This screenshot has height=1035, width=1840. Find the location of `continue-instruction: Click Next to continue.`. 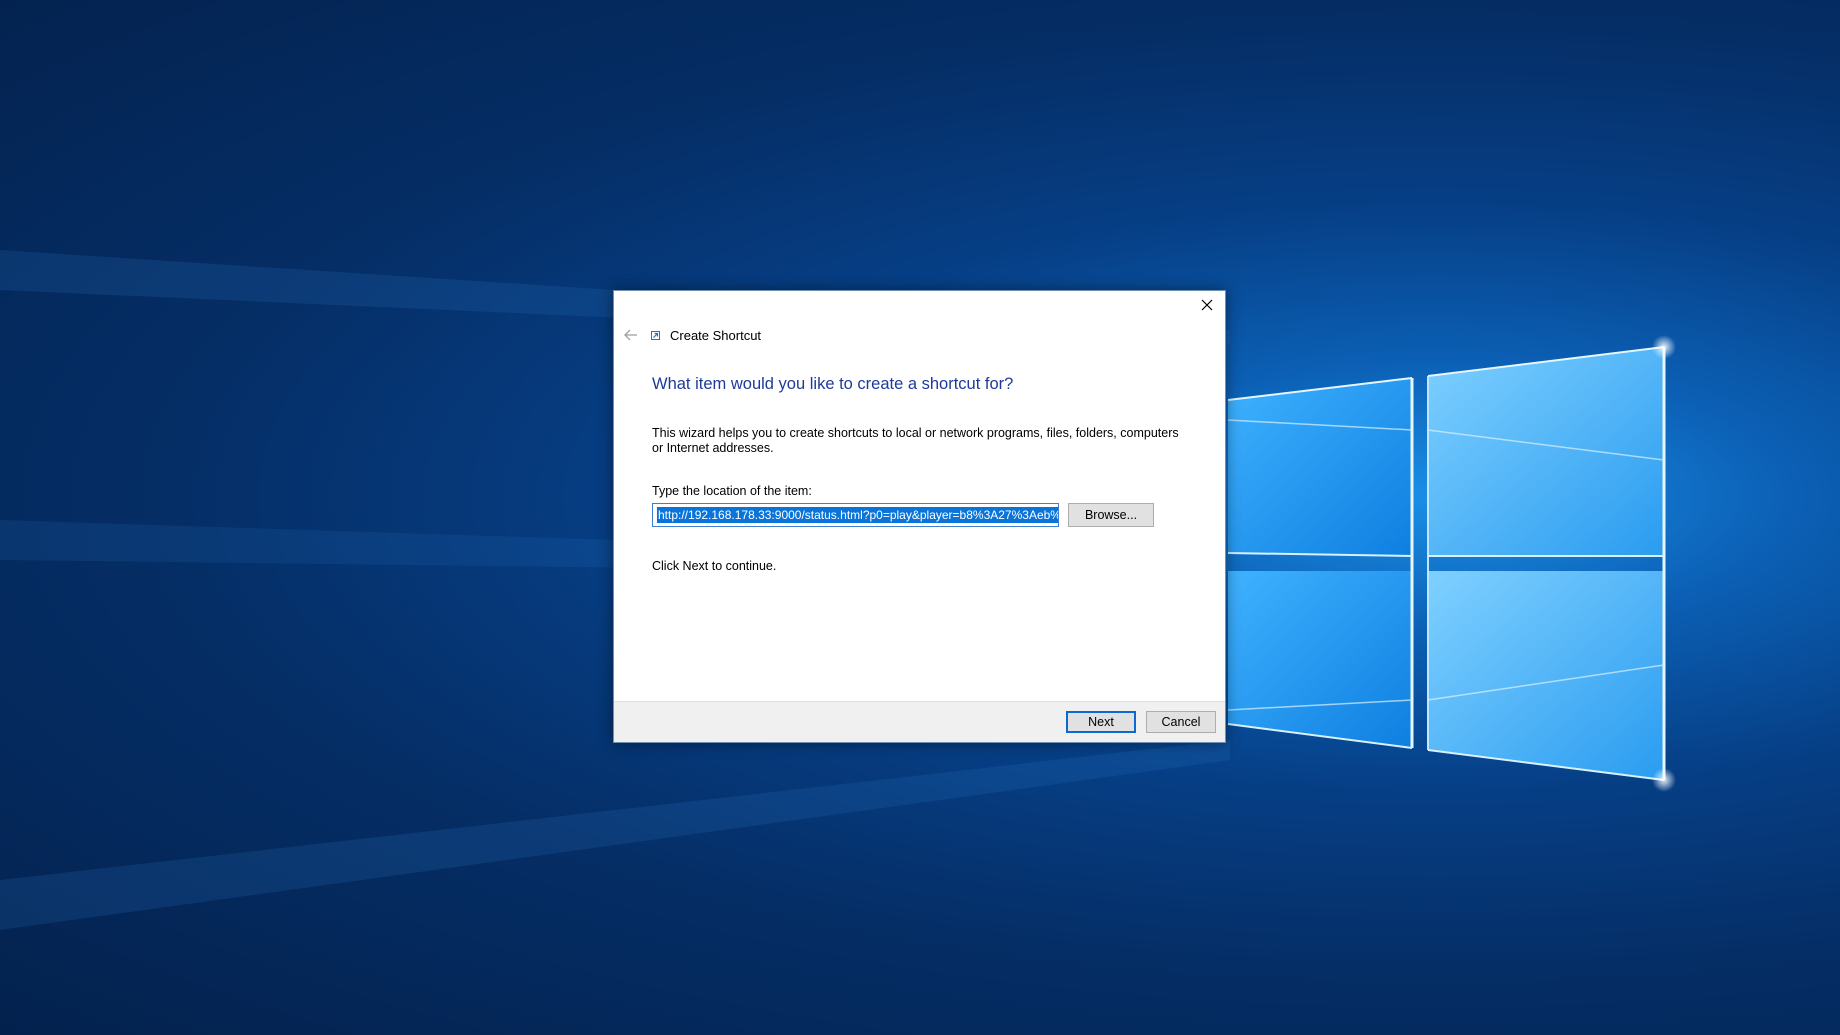

continue-instruction: Click Next to continue. is located at coordinates (714, 566).